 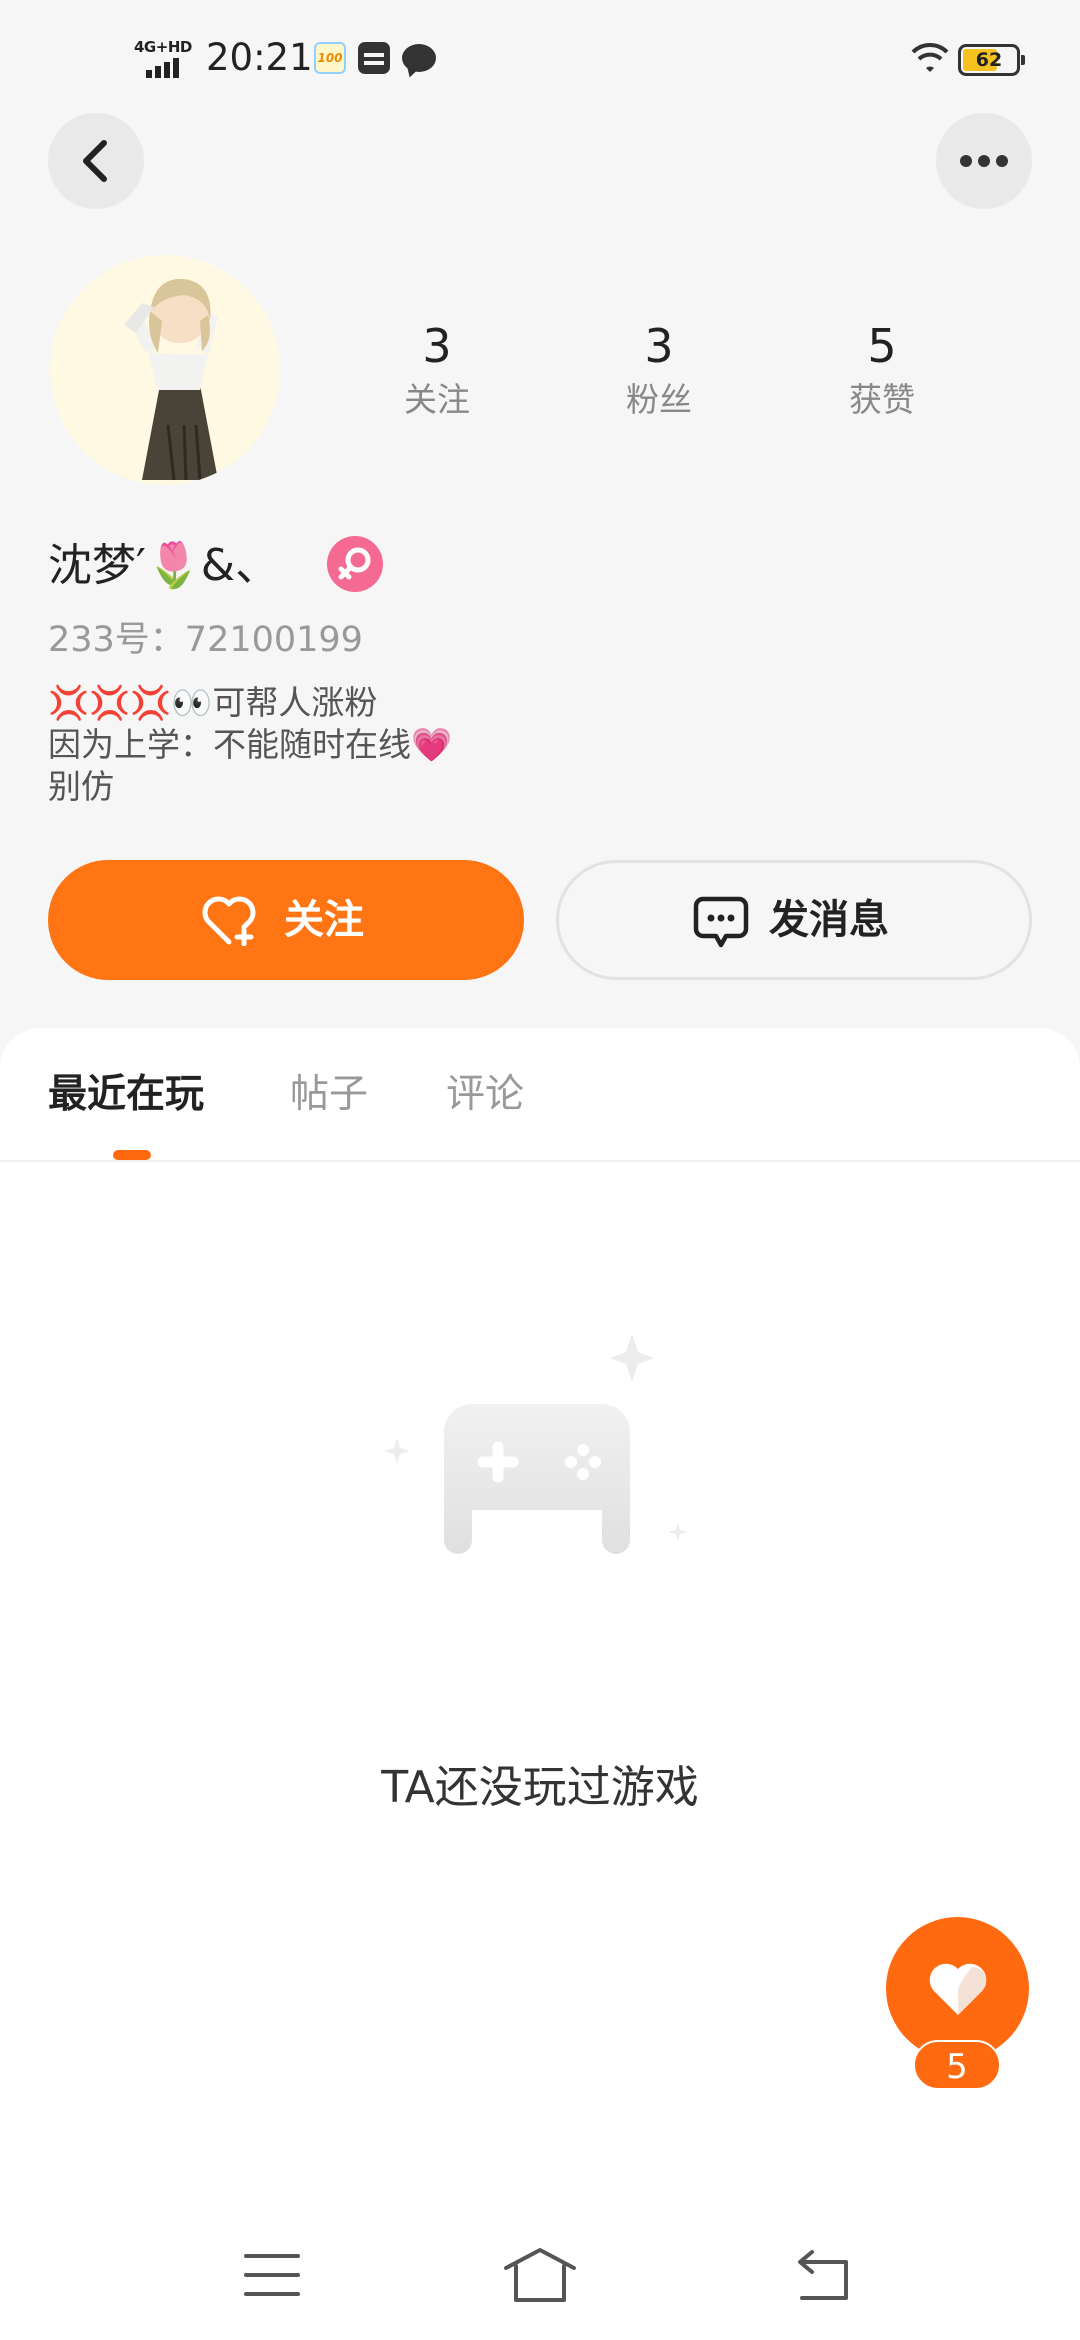 What do you see at coordinates (167, 58) in the screenshot?
I see `cellular-signal-icon: 4G+HD` at bounding box center [167, 58].